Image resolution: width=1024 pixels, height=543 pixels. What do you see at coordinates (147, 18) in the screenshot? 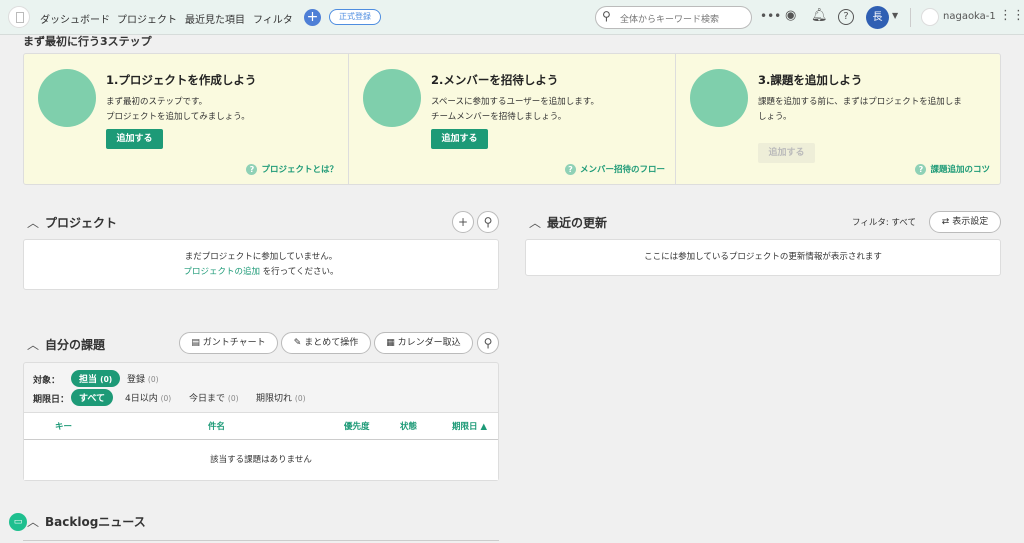
I see `nav-projects: プロジェクト` at bounding box center [147, 18].